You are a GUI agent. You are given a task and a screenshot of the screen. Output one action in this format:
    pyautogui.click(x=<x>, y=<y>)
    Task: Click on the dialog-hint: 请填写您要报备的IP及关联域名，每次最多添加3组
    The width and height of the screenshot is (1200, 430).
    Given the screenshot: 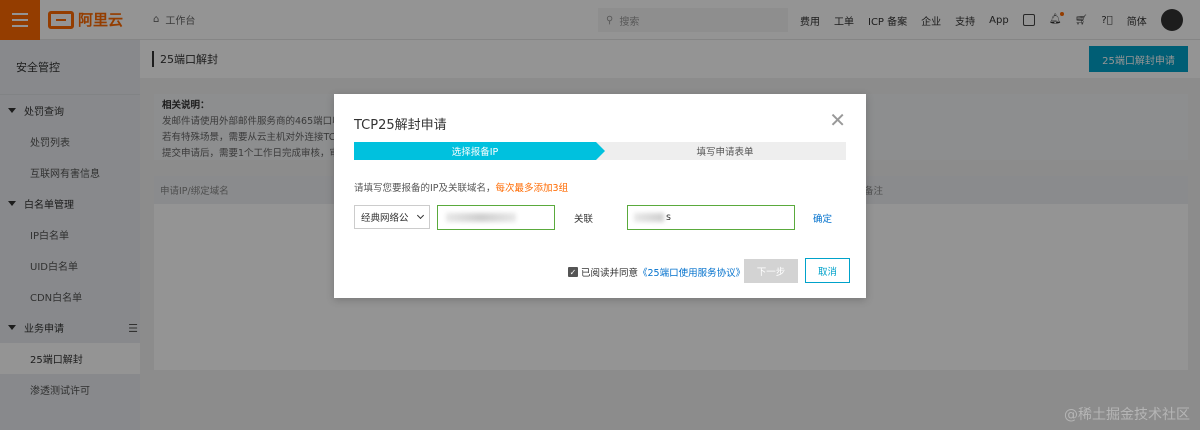 What is the action you would take?
    pyautogui.click(x=461, y=187)
    